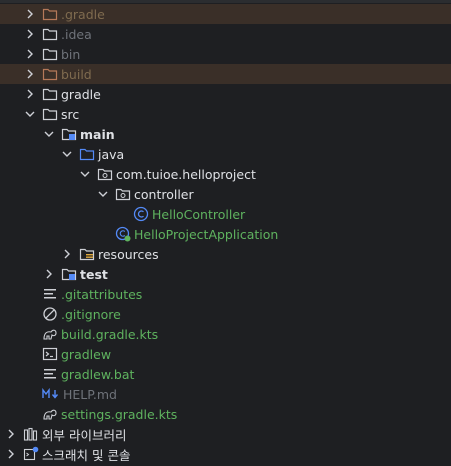  I want to click on tree-label: HelloProjectApplication, so click(206, 234).